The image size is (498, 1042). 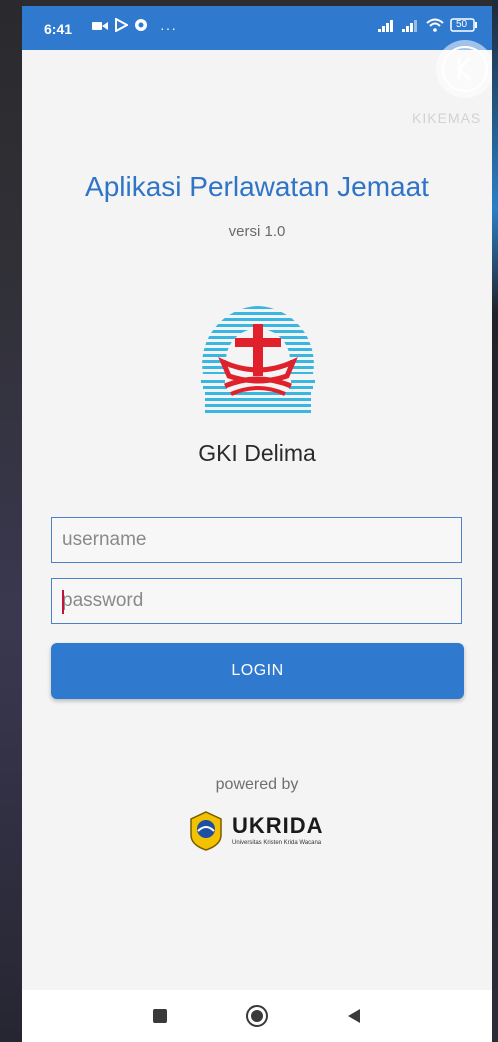 What do you see at coordinates (63, 602) in the screenshot?
I see `text-cursor` at bounding box center [63, 602].